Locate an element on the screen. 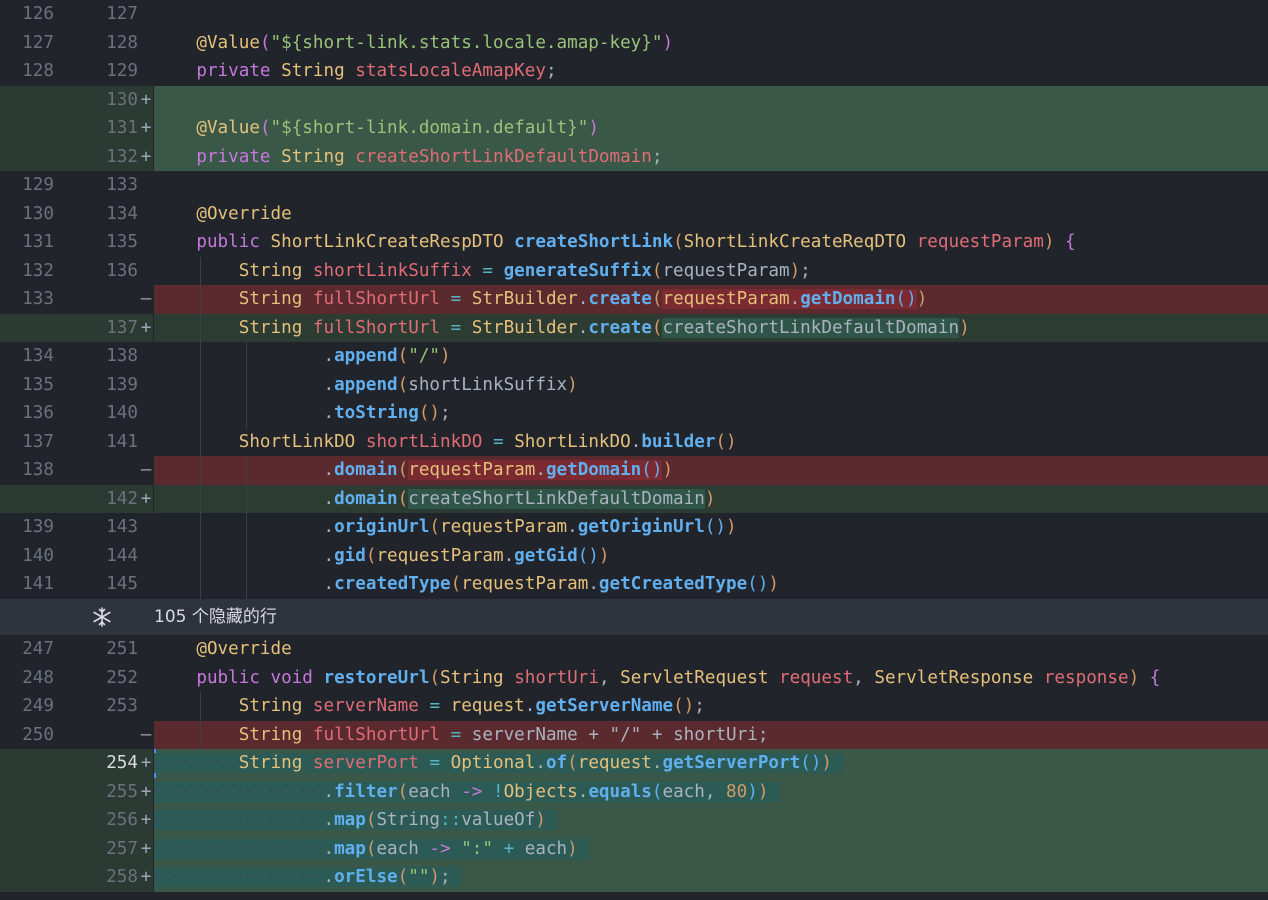 Image resolution: width=1268 pixels, height=900 pixels. code-line: .domain(requestParam.getDomain()) is located at coordinates (711, 470).